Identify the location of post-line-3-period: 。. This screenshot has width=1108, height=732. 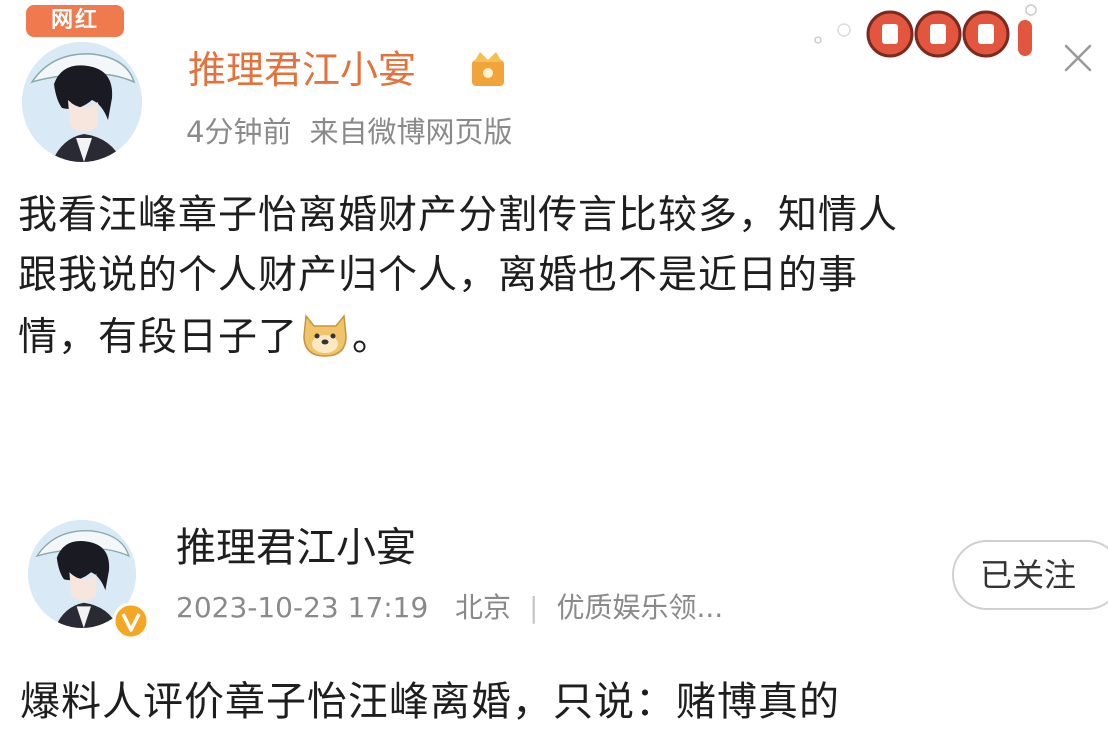
(372, 337).